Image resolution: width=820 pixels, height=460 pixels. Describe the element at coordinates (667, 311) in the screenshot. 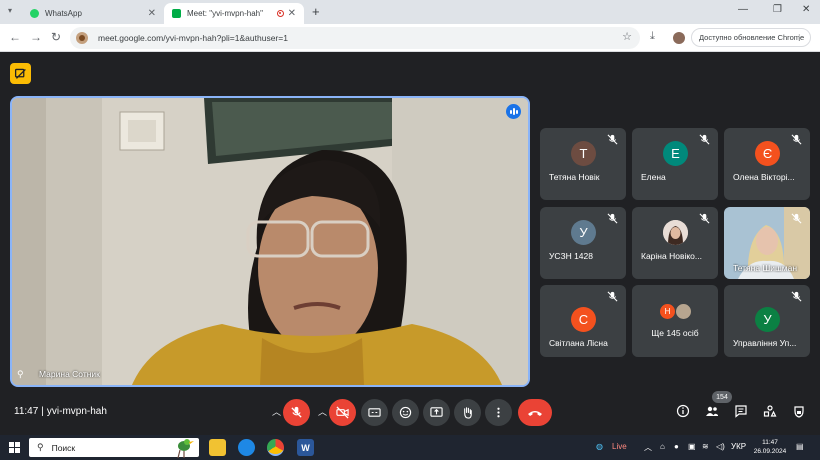

I see `avatar-initial: Н` at that location.